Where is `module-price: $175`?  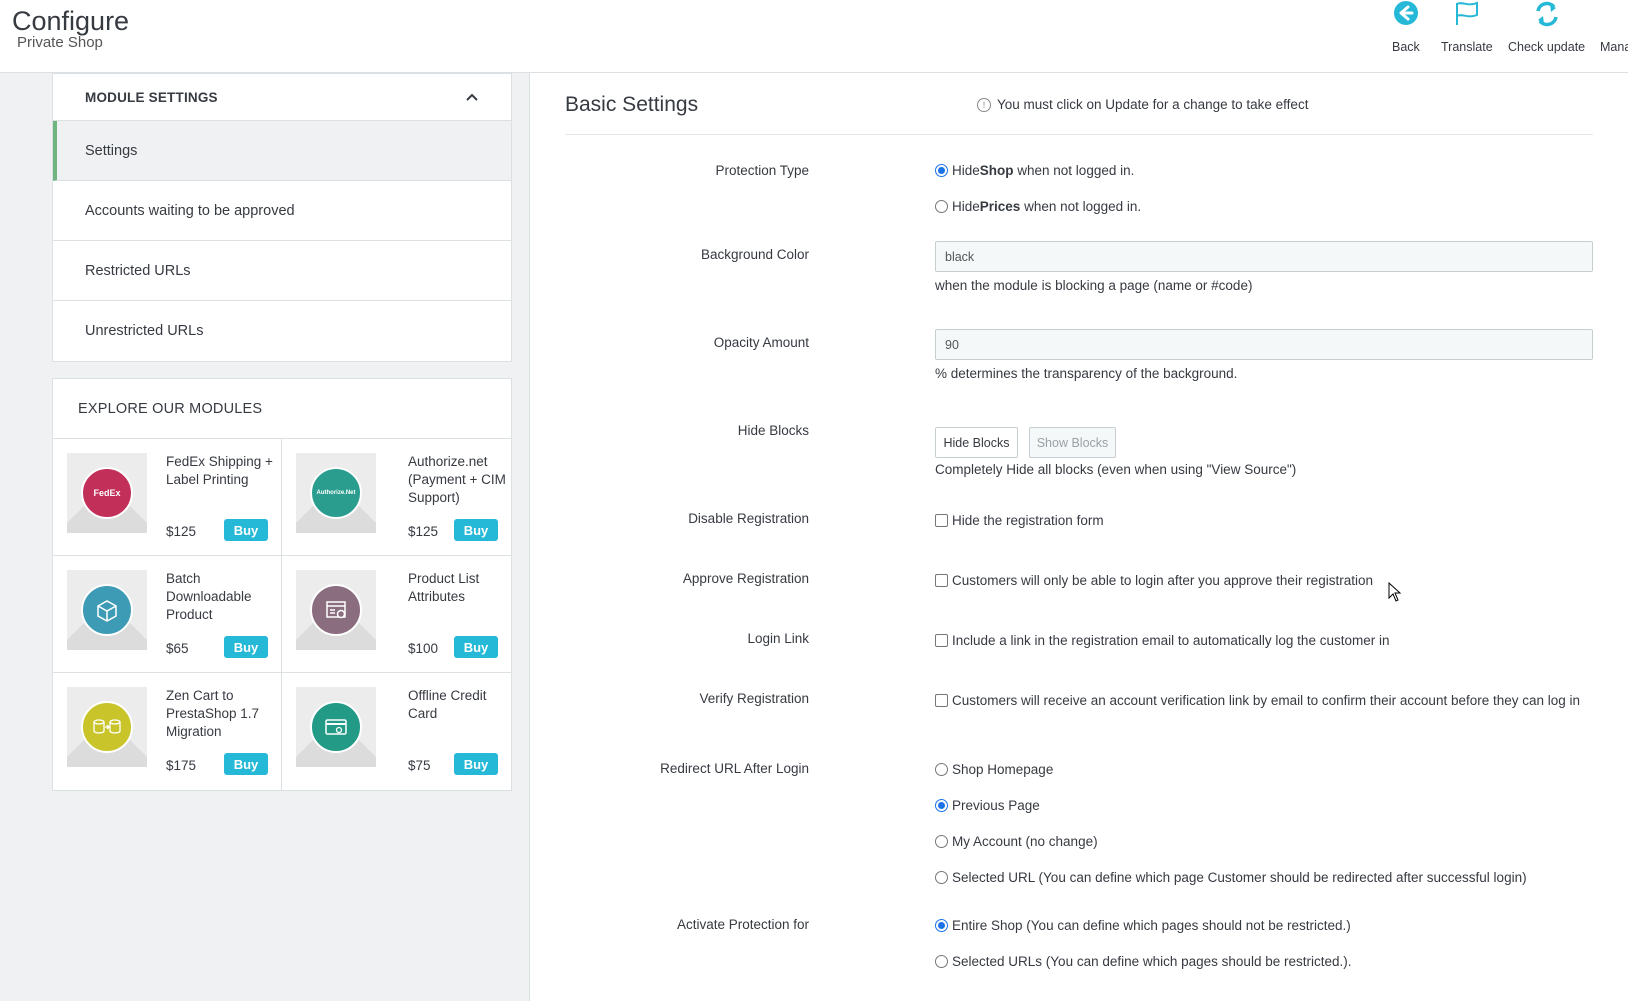
module-price: $175 is located at coordinates (181, 765).